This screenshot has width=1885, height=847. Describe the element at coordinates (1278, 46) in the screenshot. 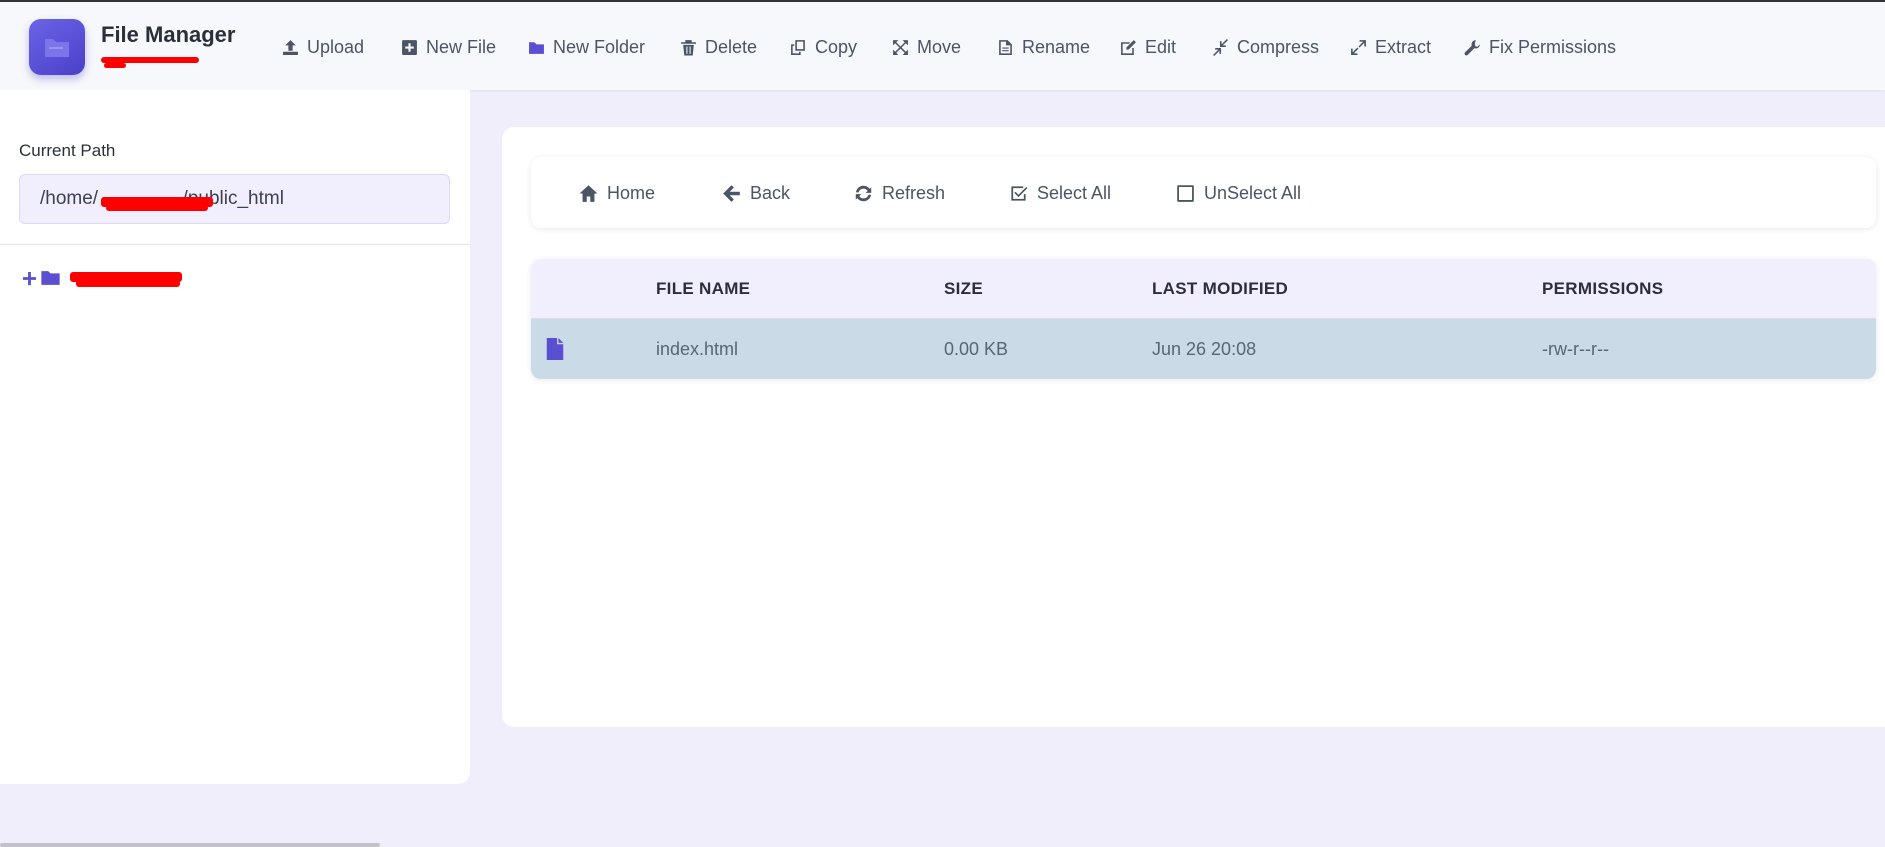

I see `compress-label: Compress` at that location.